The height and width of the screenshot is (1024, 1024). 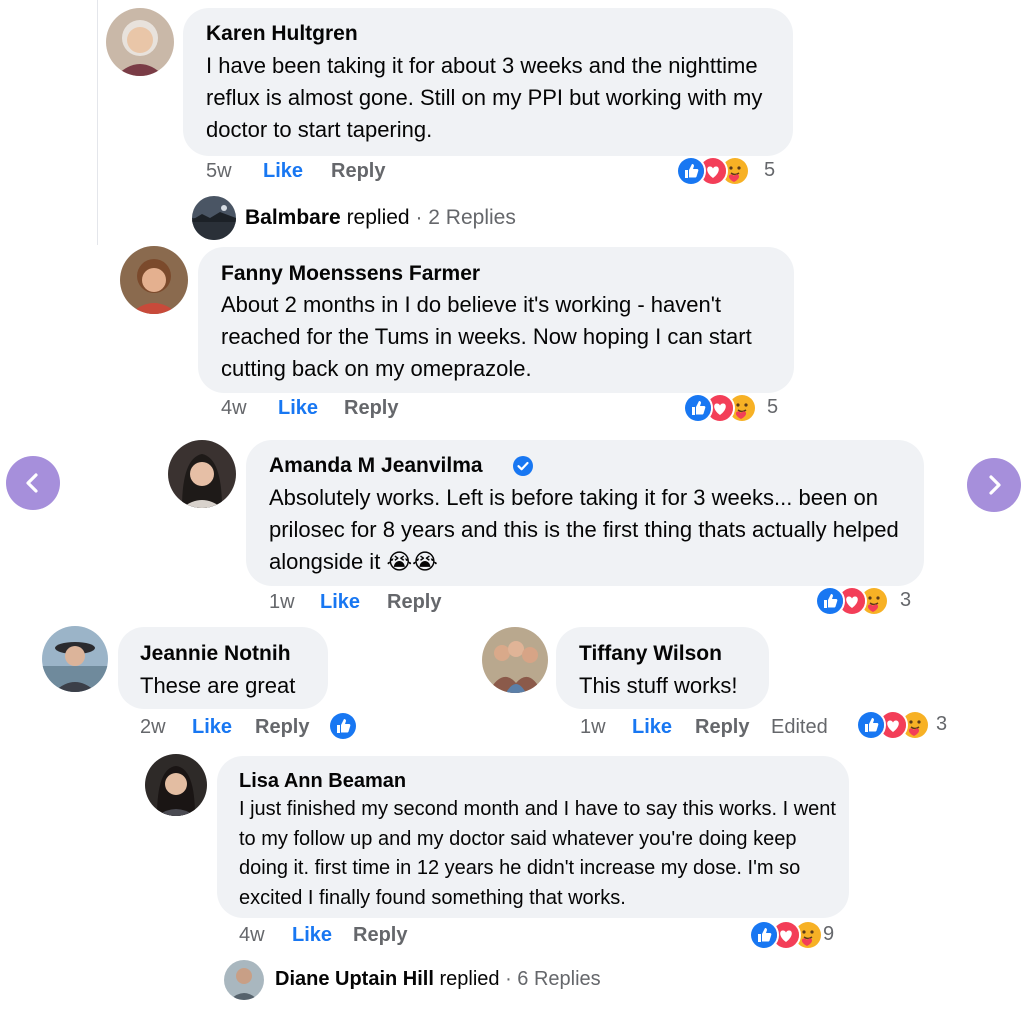 I want to click on crying-emoji: 😭😭, so click(x=412, y=561).